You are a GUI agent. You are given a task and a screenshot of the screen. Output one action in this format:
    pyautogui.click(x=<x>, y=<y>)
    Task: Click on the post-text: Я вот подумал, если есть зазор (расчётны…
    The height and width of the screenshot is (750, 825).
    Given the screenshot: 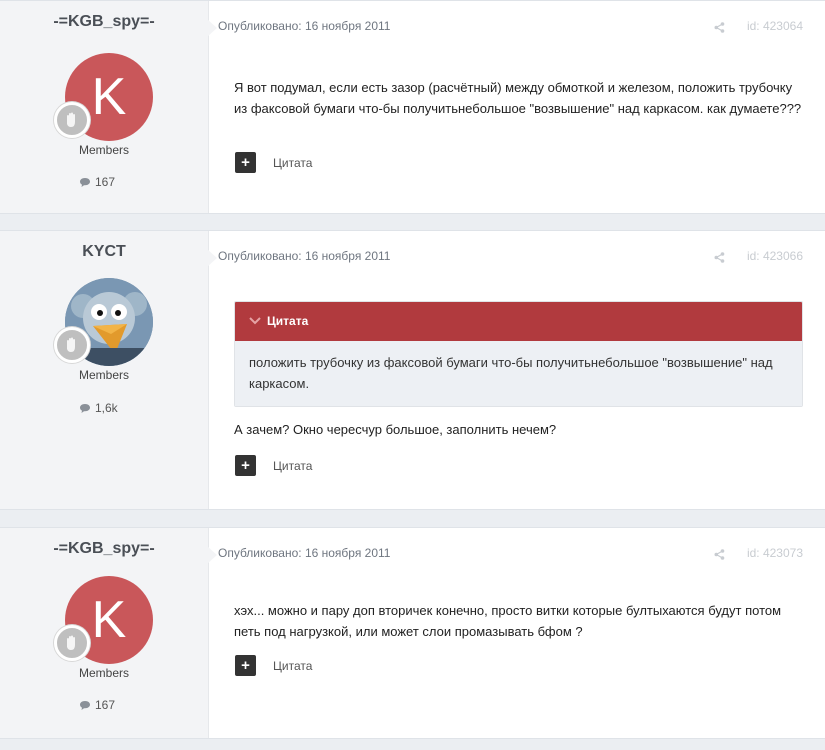 What is the action you would take?
    pyautogui.click(x=518, y=98)
    